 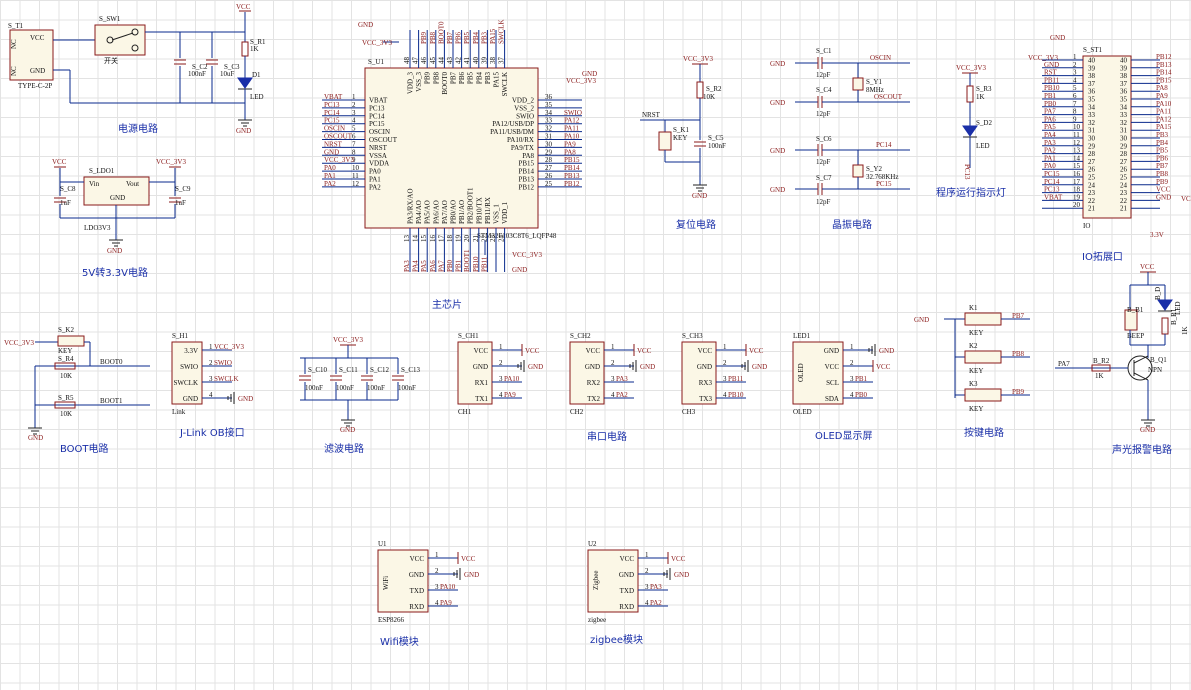 I want to click on io-right-net: PB9, so click(x=1162, y=182).